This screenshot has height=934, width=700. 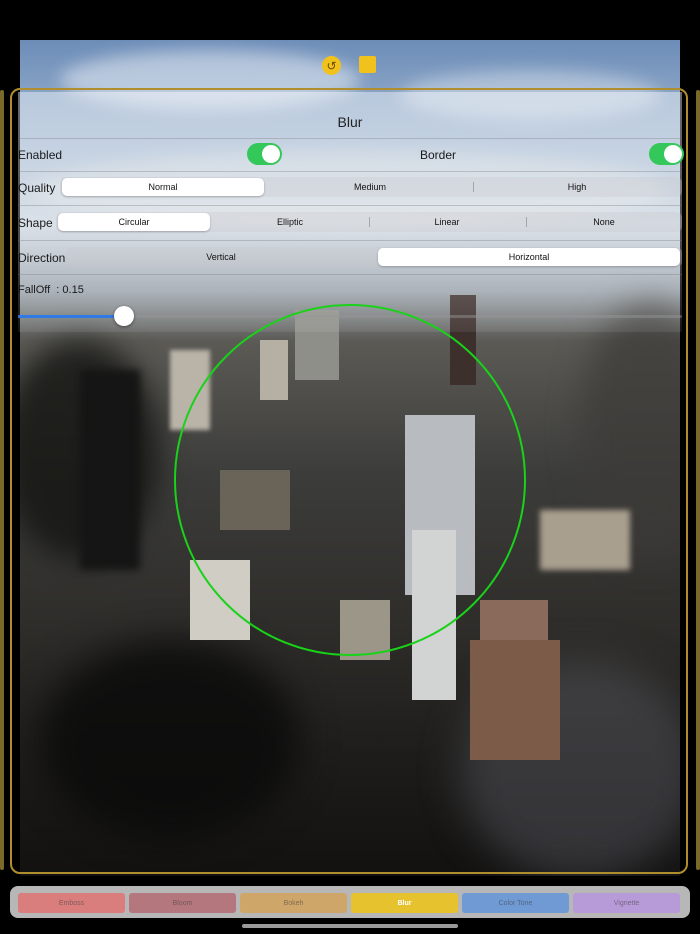 What do you see at coordinates (264, 154) in the screenshot?
I see `enabled-toggle` at bounding box center [264, 154].